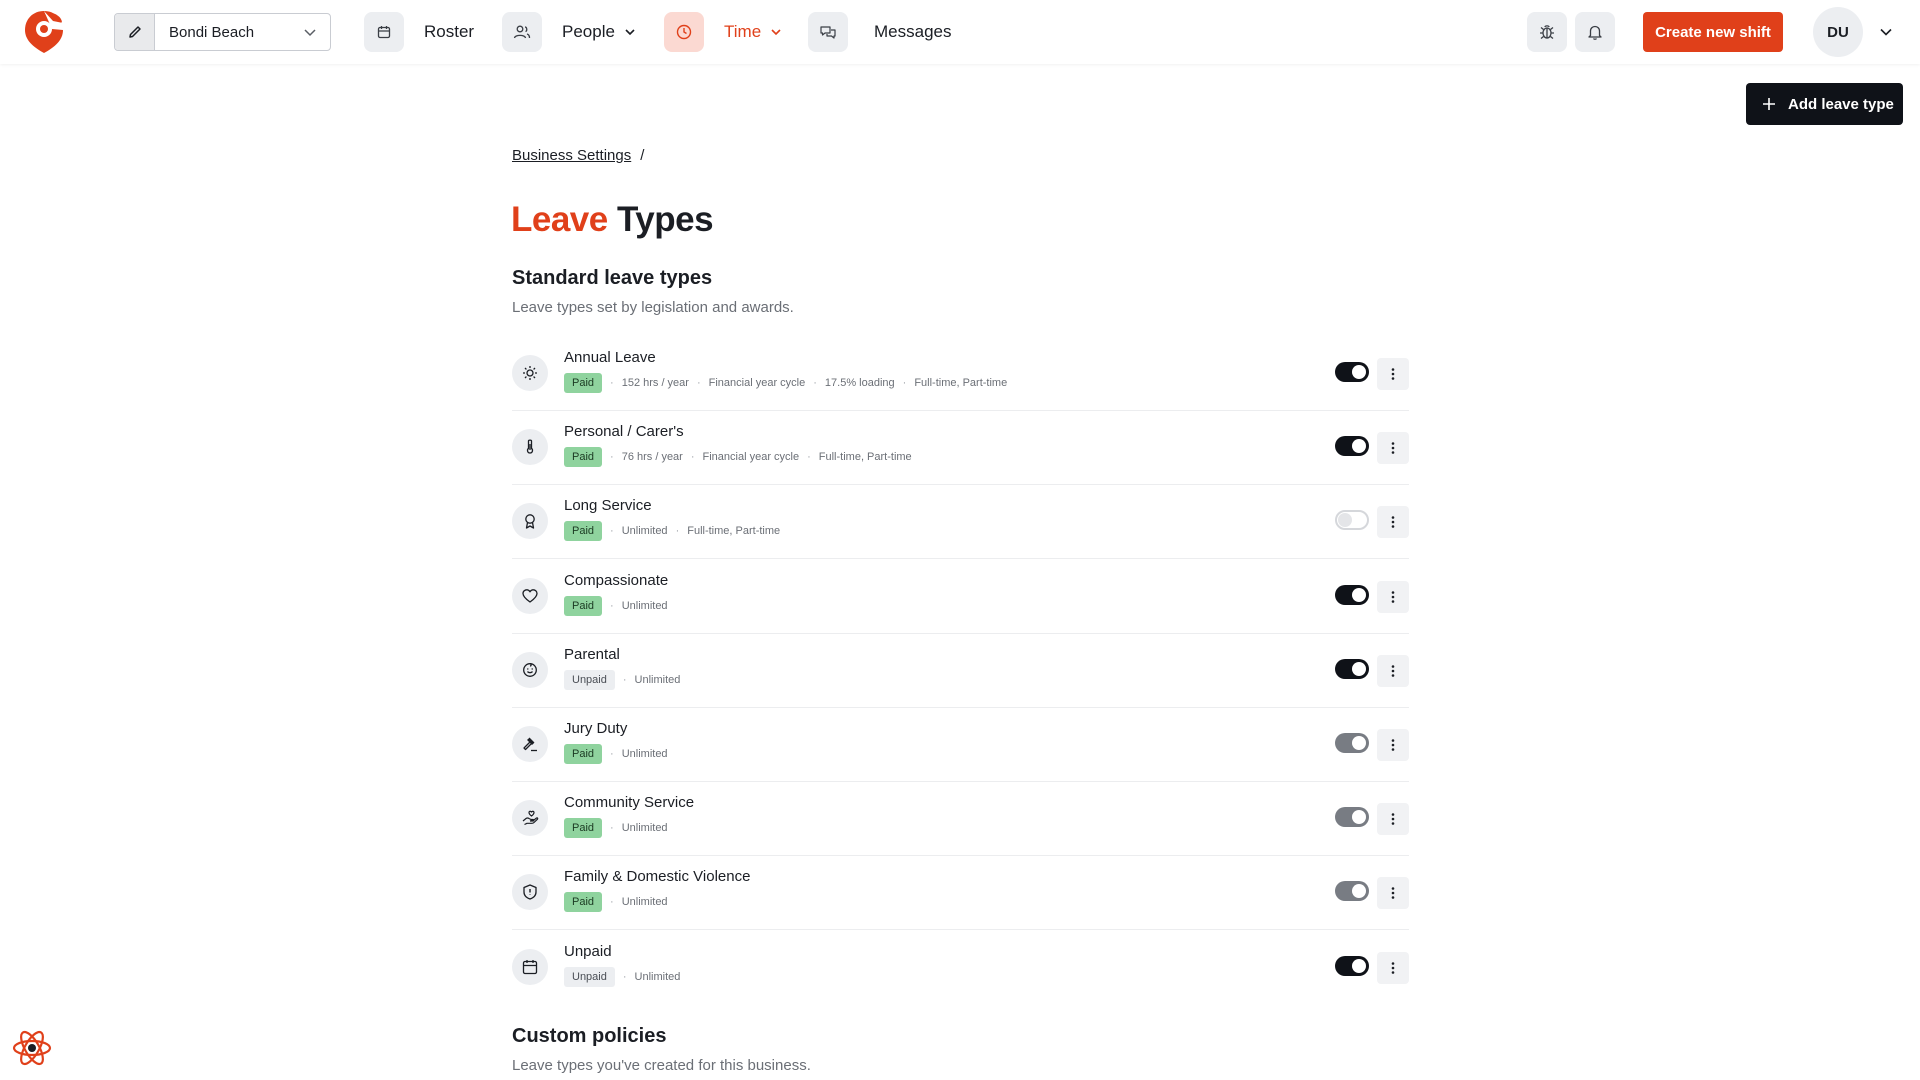 The image size is (1920, 1080). Describe the element at coordinates (960, 893) in the screenshot. I see `leave-type-row: Family & Domestic Violence Paid · Unlimited` at that location.